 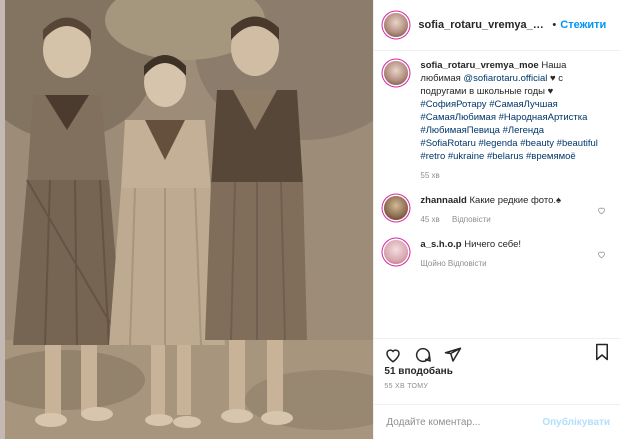 What do you see at coordinates (430, 219) in the screenshot?
I see `comment-time: 45 хв` at bounding box center [430, 219].